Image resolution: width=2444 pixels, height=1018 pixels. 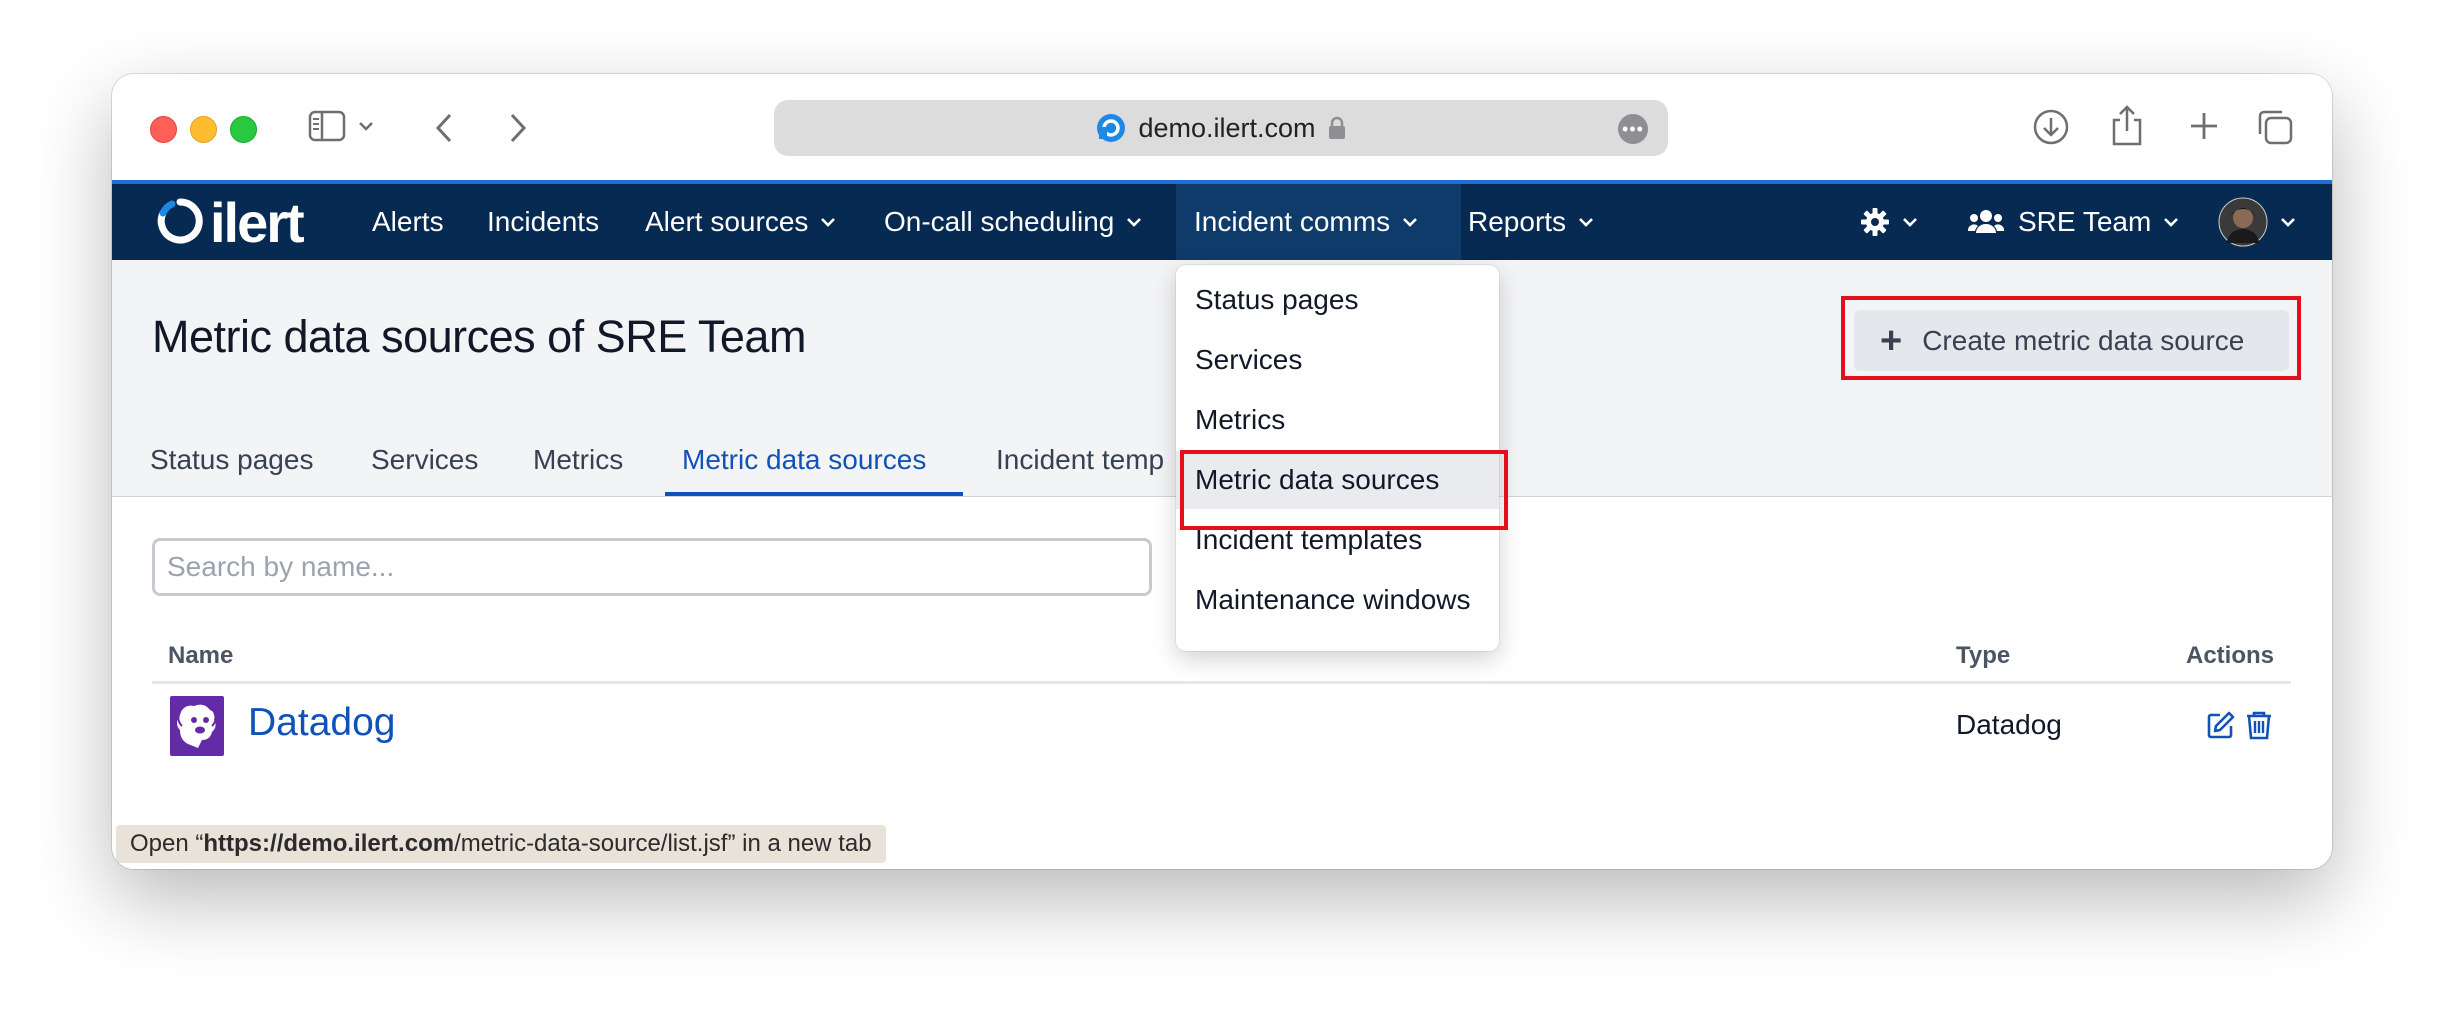 I want to click on table-header-divider, so click(x=1221, y=682).